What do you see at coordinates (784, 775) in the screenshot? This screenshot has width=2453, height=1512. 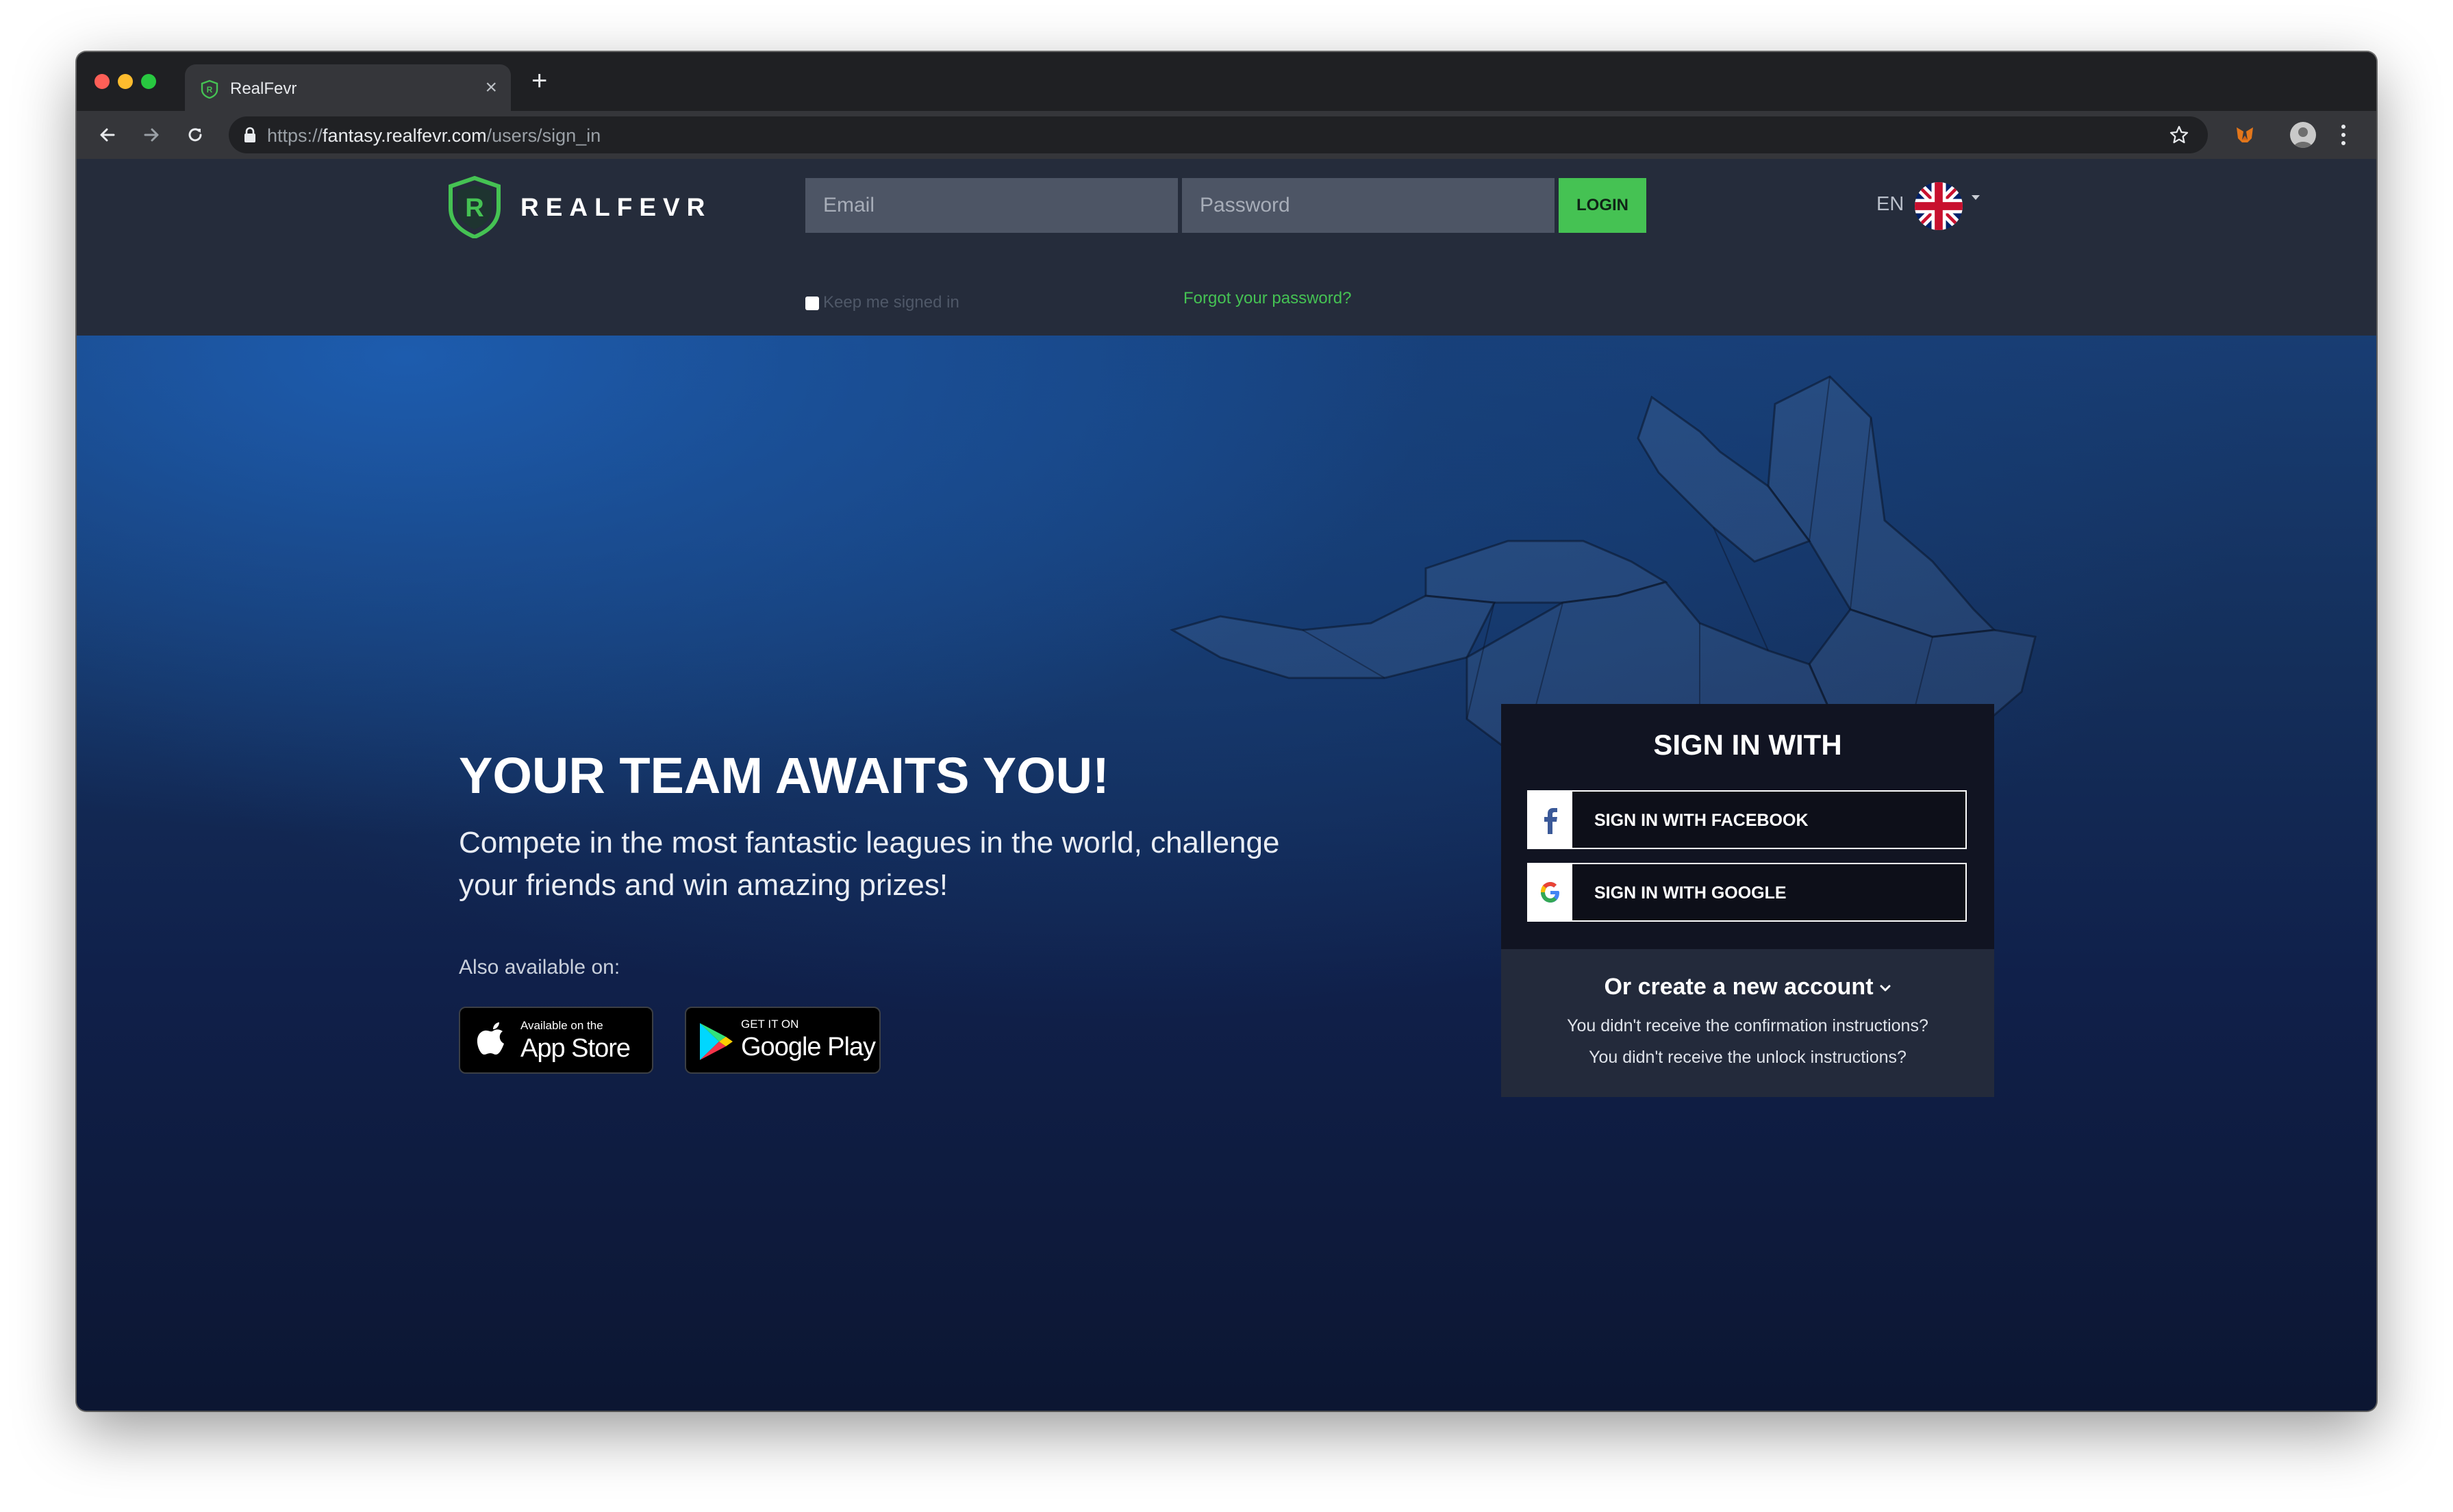 I see `hero-headline: YOUR TEAM AWAITS YOU!` at bounding box center [784, 775].